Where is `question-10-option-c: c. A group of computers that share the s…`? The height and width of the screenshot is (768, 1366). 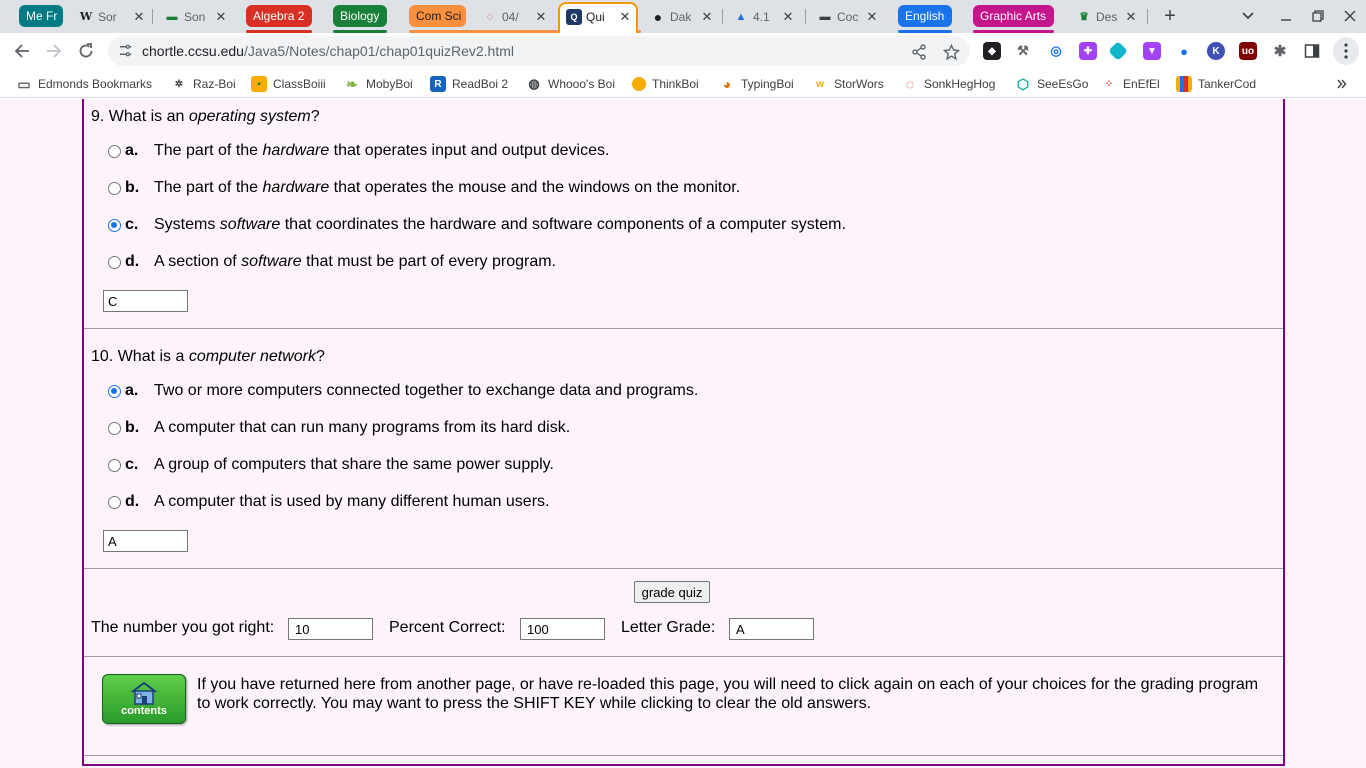
question-10-option-c: c. A group of computers that share the s… is located at coordinates (331, 465).